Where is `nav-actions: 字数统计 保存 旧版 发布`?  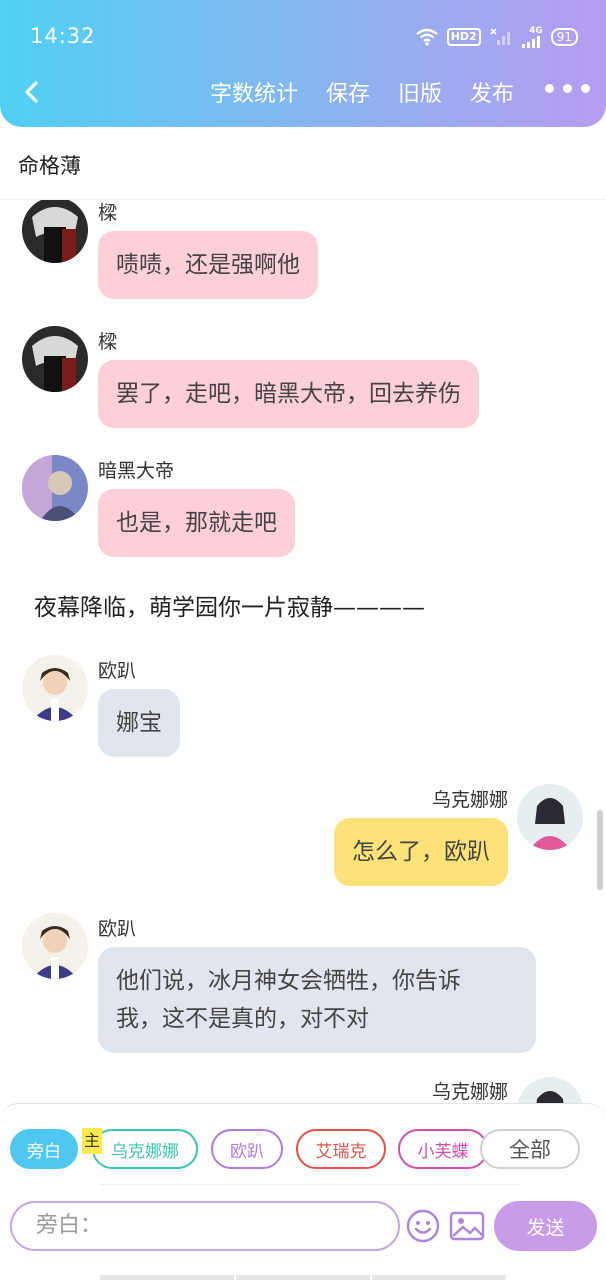 nav-actions: 字数统计 保存 旧版 发布 is located at coordinates (362, 92).